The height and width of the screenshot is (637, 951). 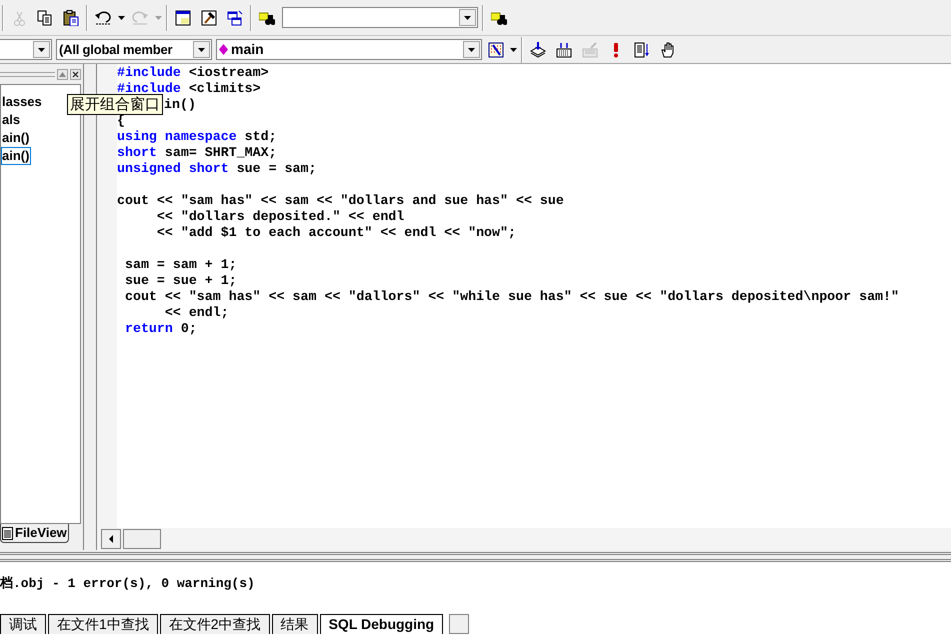 I want to click on class-combo-text: (All global member, so click(x=115, y=49).